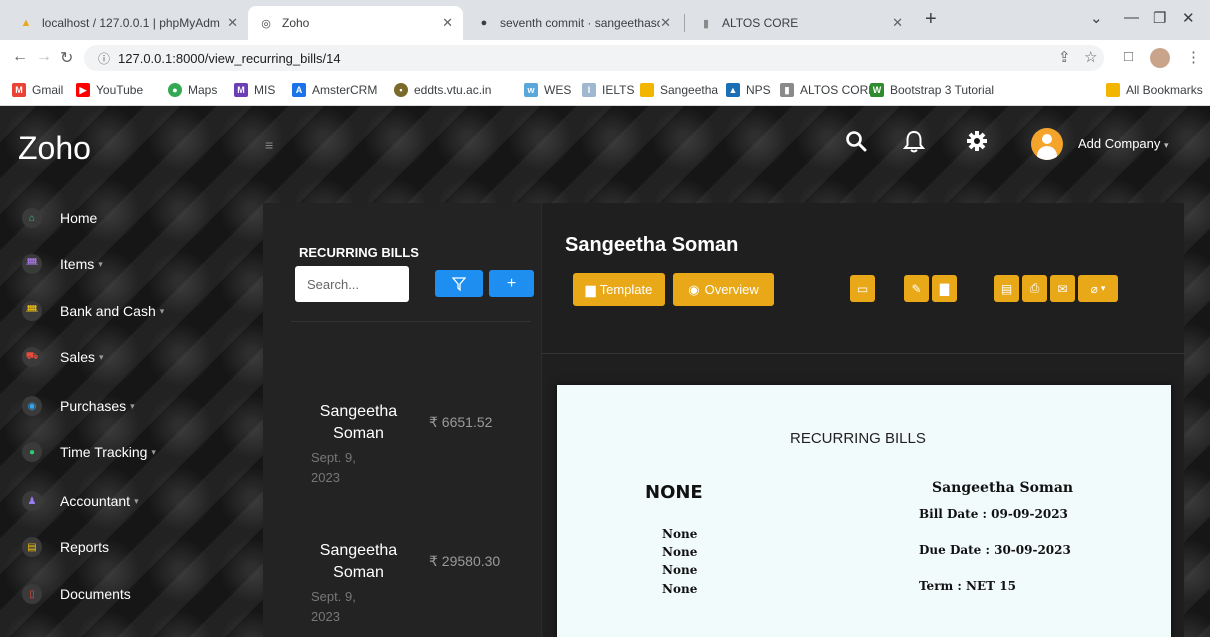 Image resolution: width=1210 pixels, height=637 pixels. What do you see at coordinates (265, 90) in the screenshot?
I see `bookmark-label: MIS` at bounding box center [265, 90].